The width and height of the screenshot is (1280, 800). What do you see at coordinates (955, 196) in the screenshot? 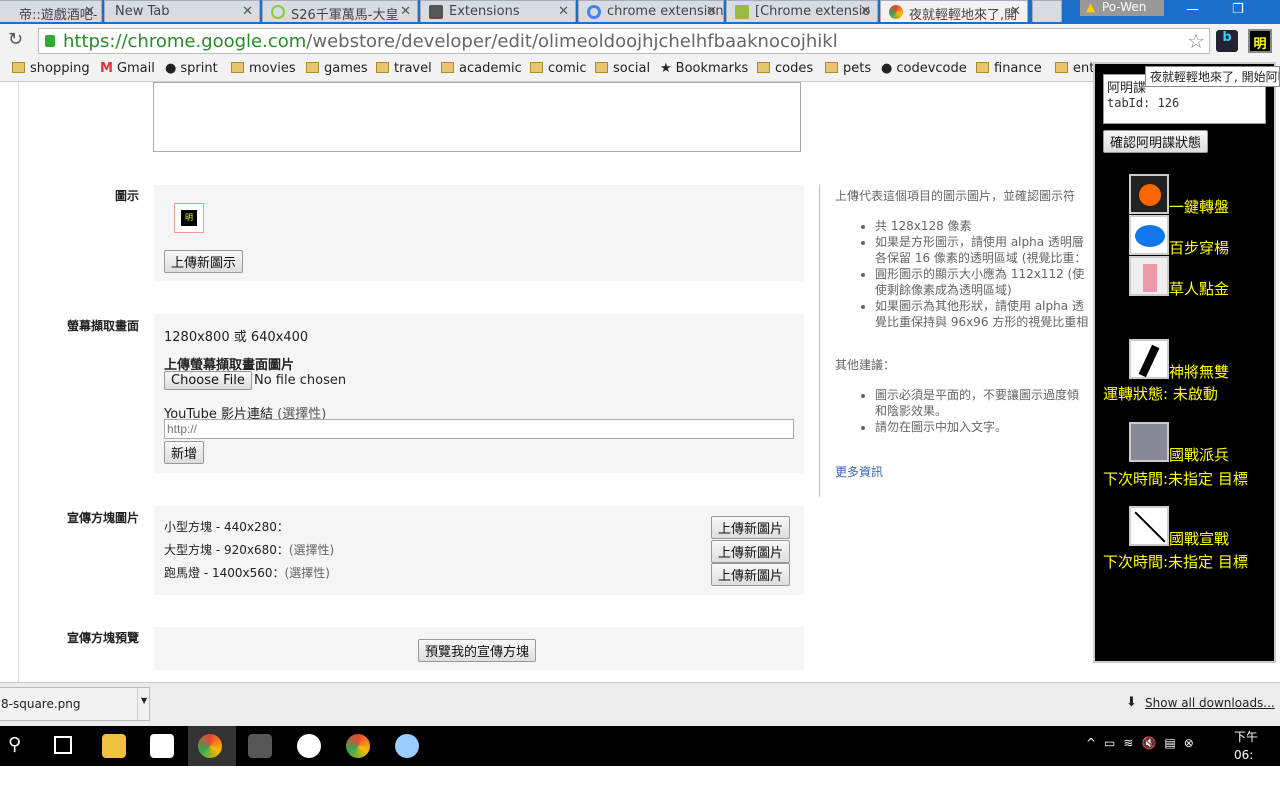
I see `help-intro: 上傳代表這個項目的圖示圖片，並確認圖示符` at bounding box center [955, 196].